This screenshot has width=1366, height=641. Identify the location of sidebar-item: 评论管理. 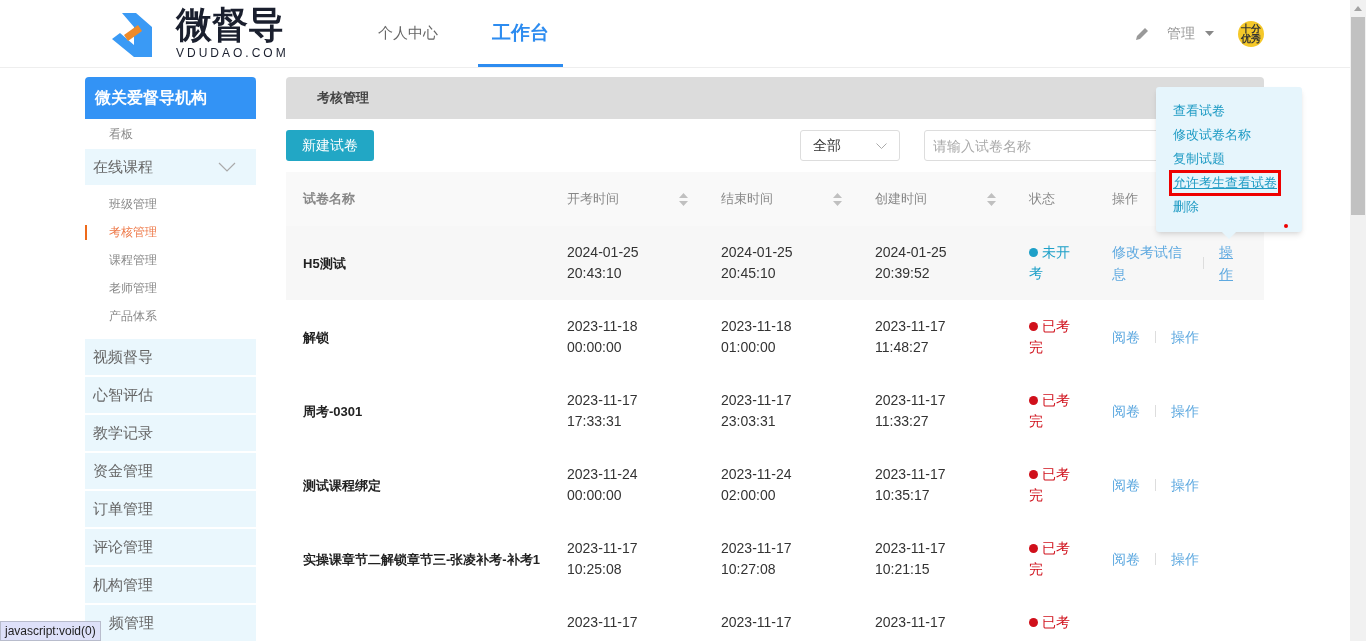
(170, 547).